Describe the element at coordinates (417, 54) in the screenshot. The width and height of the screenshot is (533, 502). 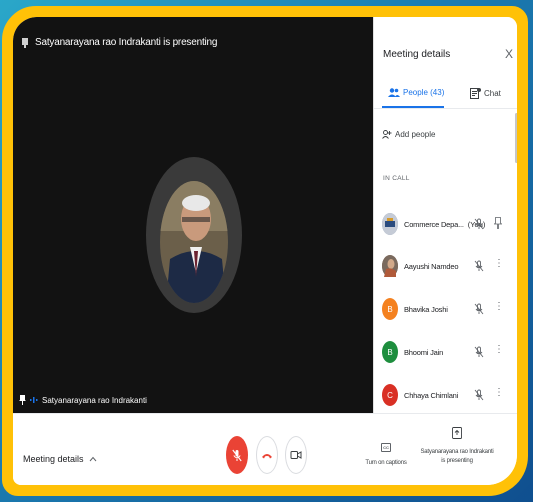
I see `panel-title: Meeting details` at that location.